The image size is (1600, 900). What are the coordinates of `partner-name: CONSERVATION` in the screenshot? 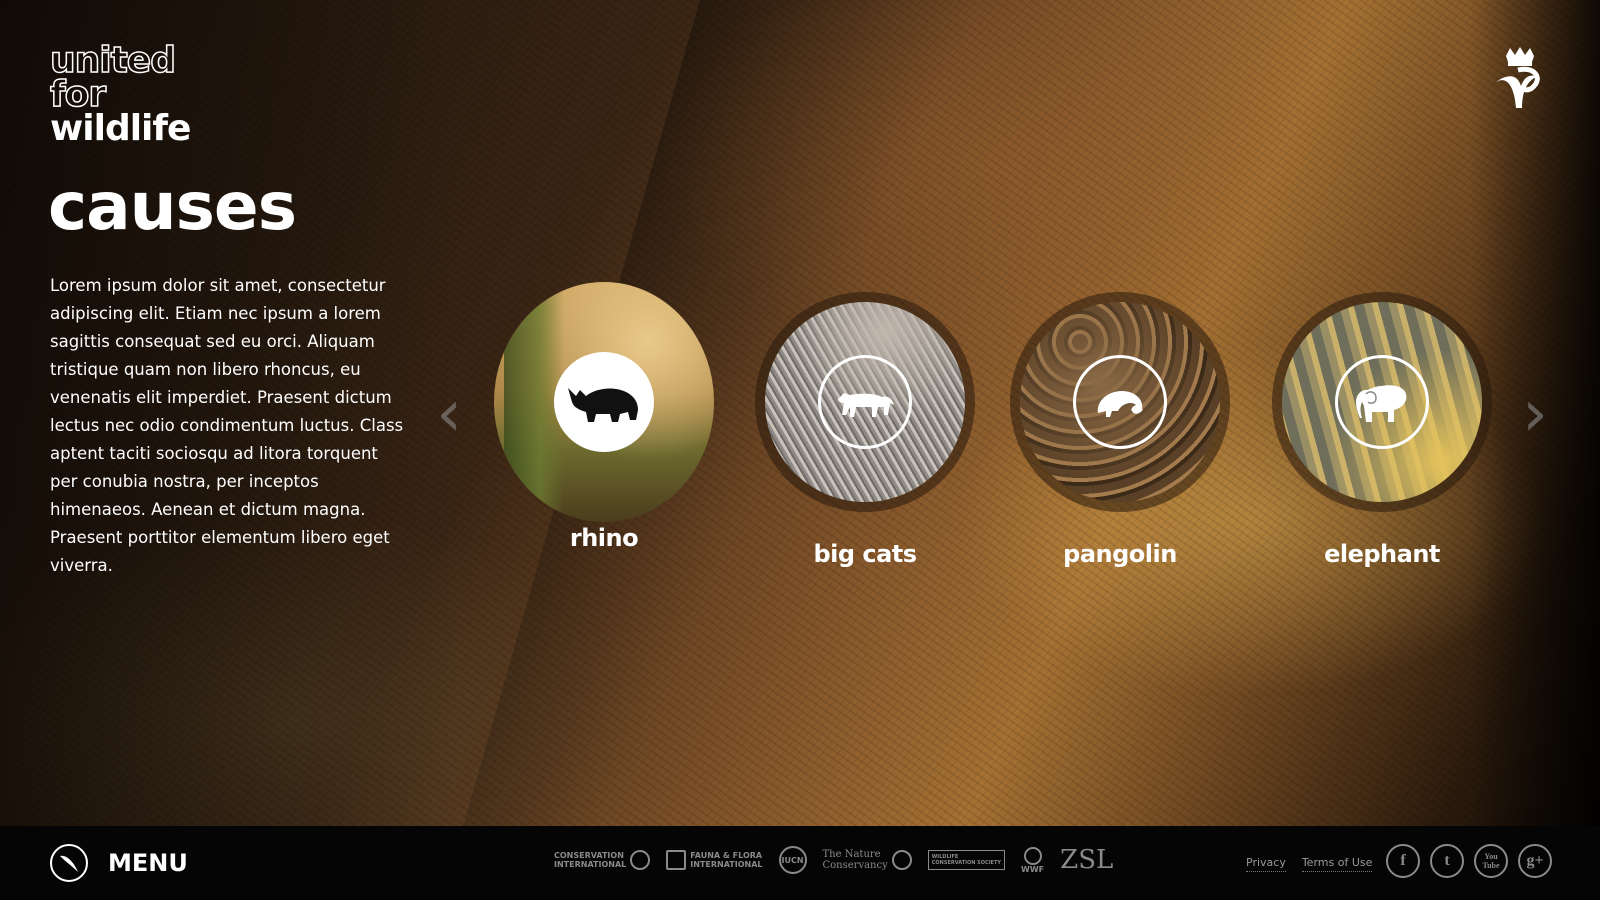 It's located at (589, 855).